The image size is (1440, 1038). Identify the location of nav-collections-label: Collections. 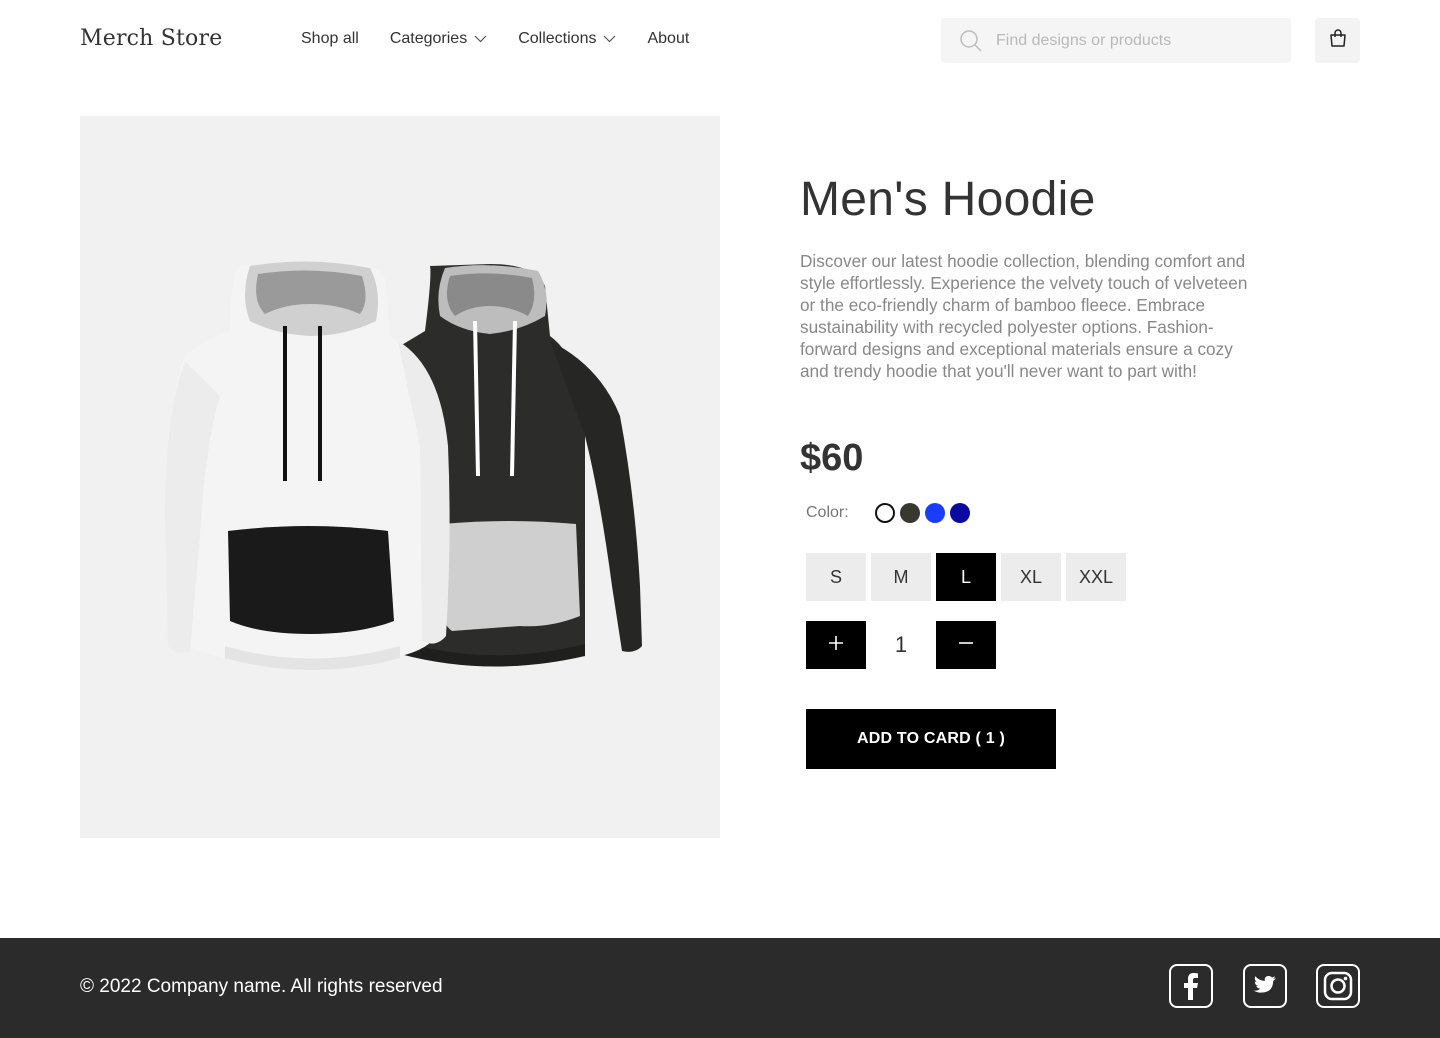
(557, 38).